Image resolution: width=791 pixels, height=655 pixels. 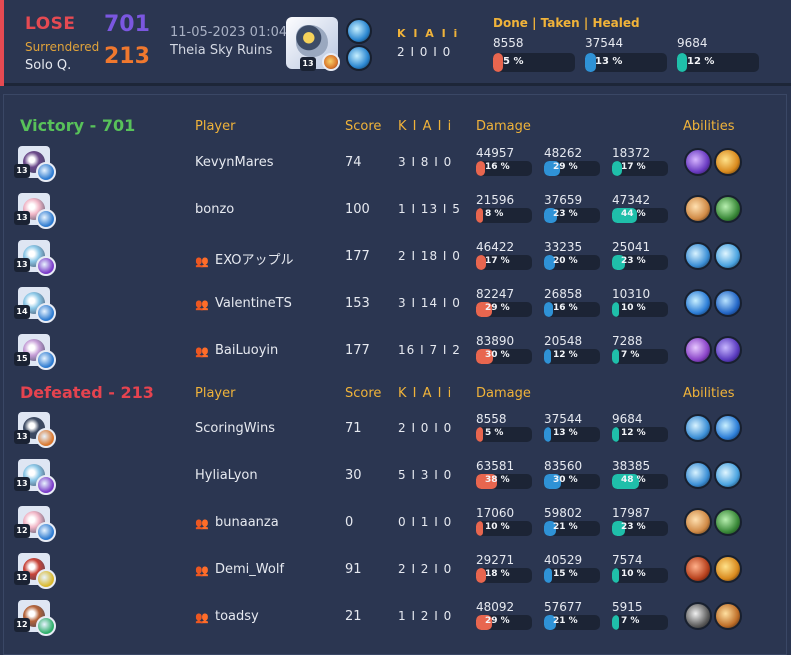 I want to click on healed-stat: 18372 17 %, so click(x=640, y=161).